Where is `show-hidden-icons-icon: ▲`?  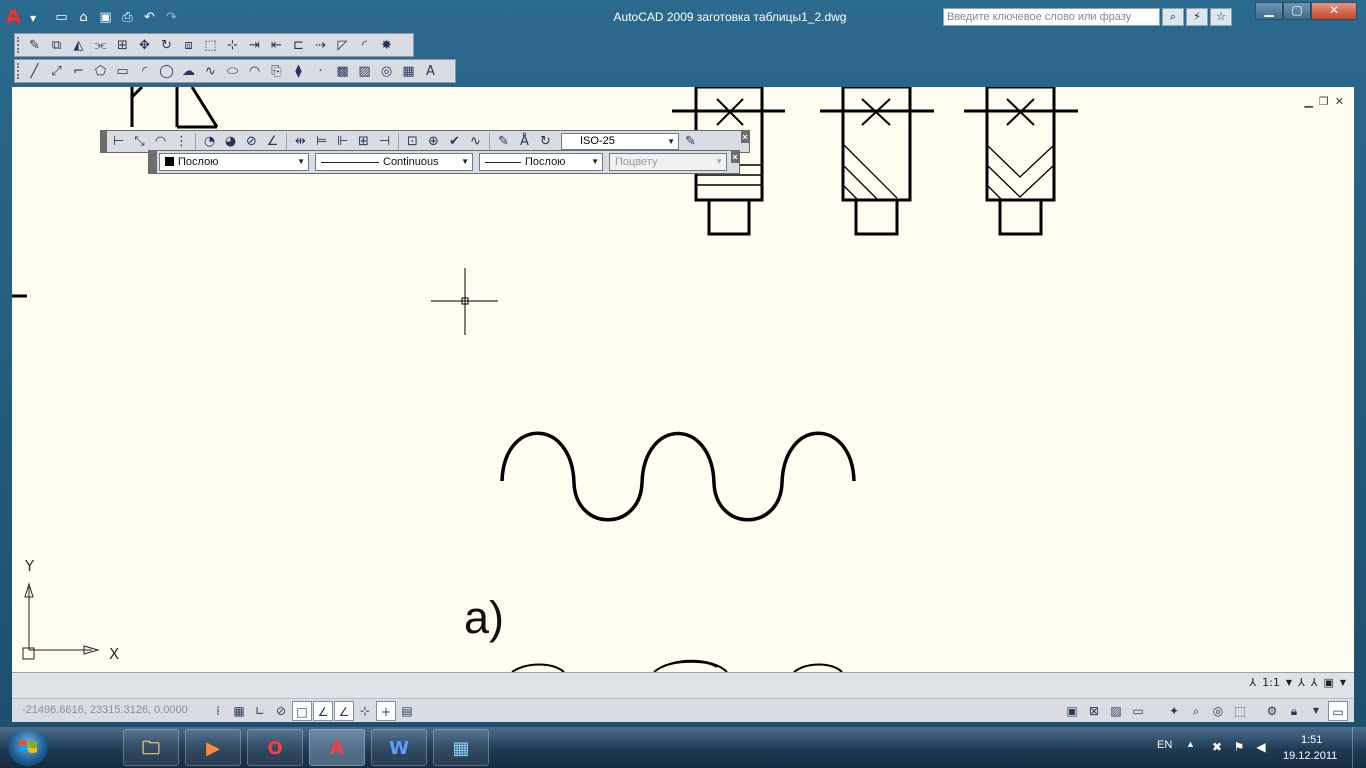 show-hidden-icons-icon: ▲ is located at coordinates (1190, 744).